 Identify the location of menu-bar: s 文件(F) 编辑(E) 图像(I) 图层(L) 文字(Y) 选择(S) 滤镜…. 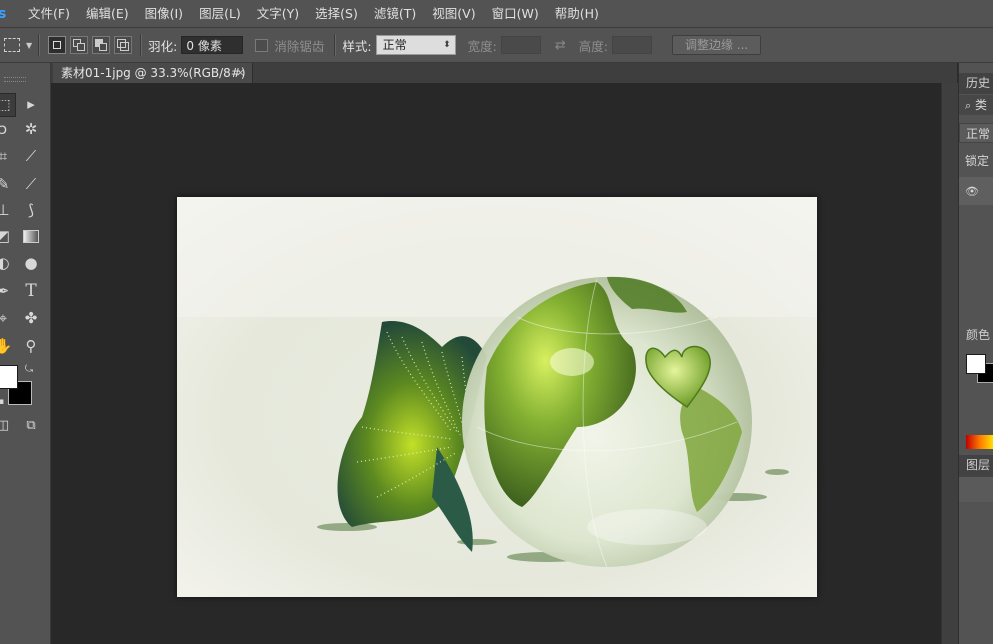
(496, 14).